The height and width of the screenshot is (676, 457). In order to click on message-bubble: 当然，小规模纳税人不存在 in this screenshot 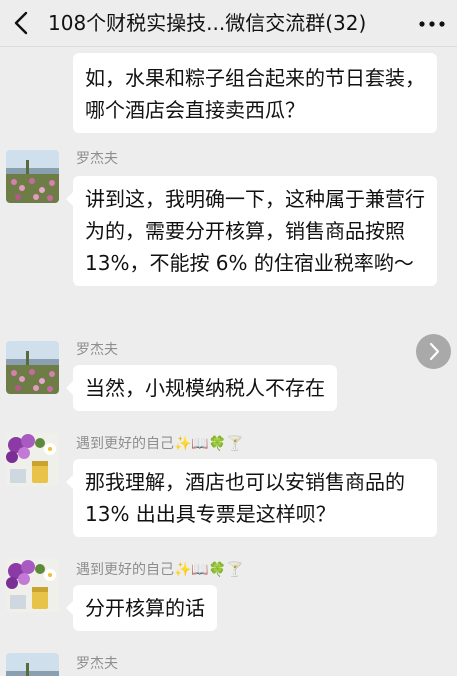, I will do `click(201, 388)`.